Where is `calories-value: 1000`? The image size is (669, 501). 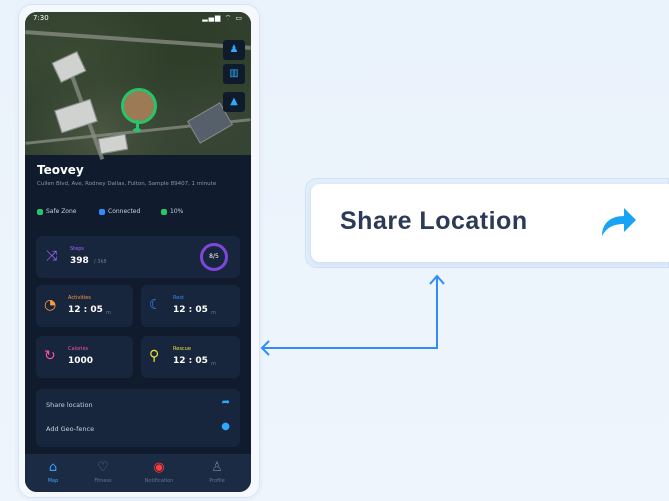 calories-value: 1000 is located at coordinates (81, 361).